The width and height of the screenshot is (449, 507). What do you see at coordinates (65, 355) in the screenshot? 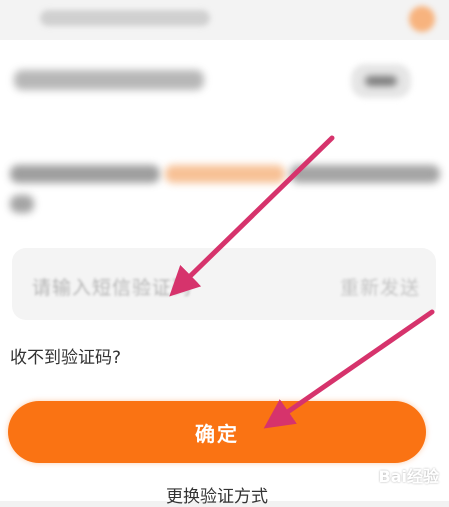
I see `no-code-link: 收不到验证码?` at bounding box center [65, 355].